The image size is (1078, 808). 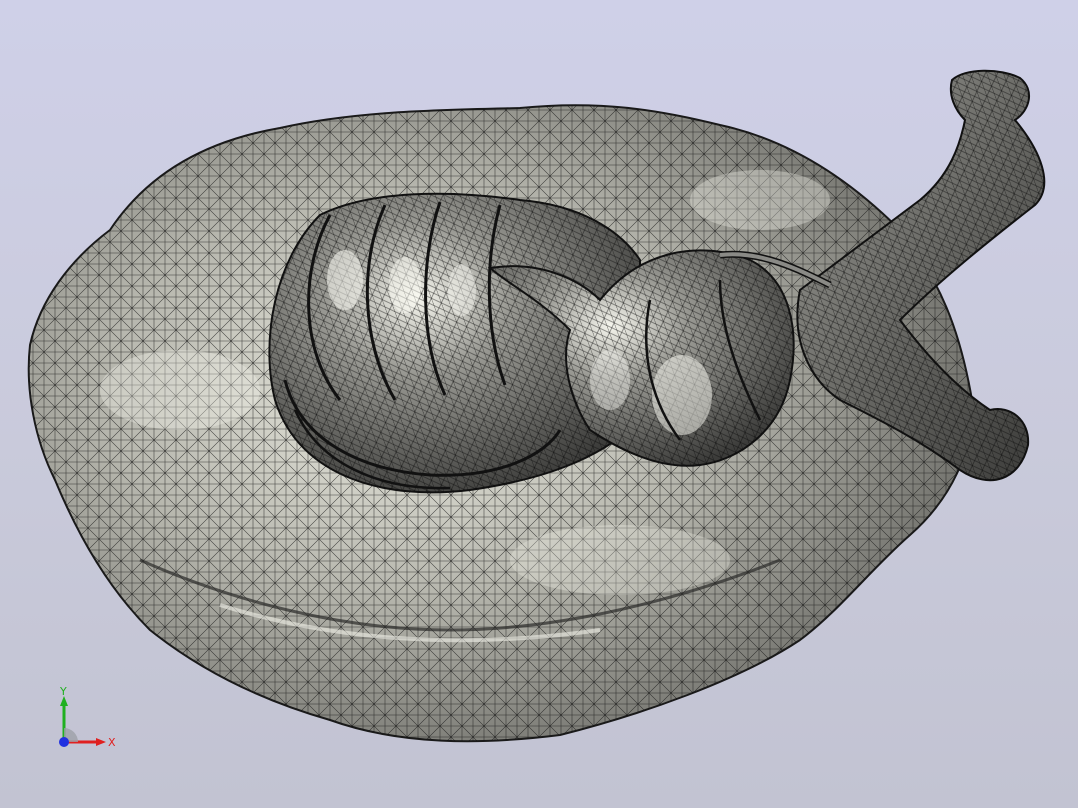 I want to click on z-axis-dot, so click(x=64, y=742).